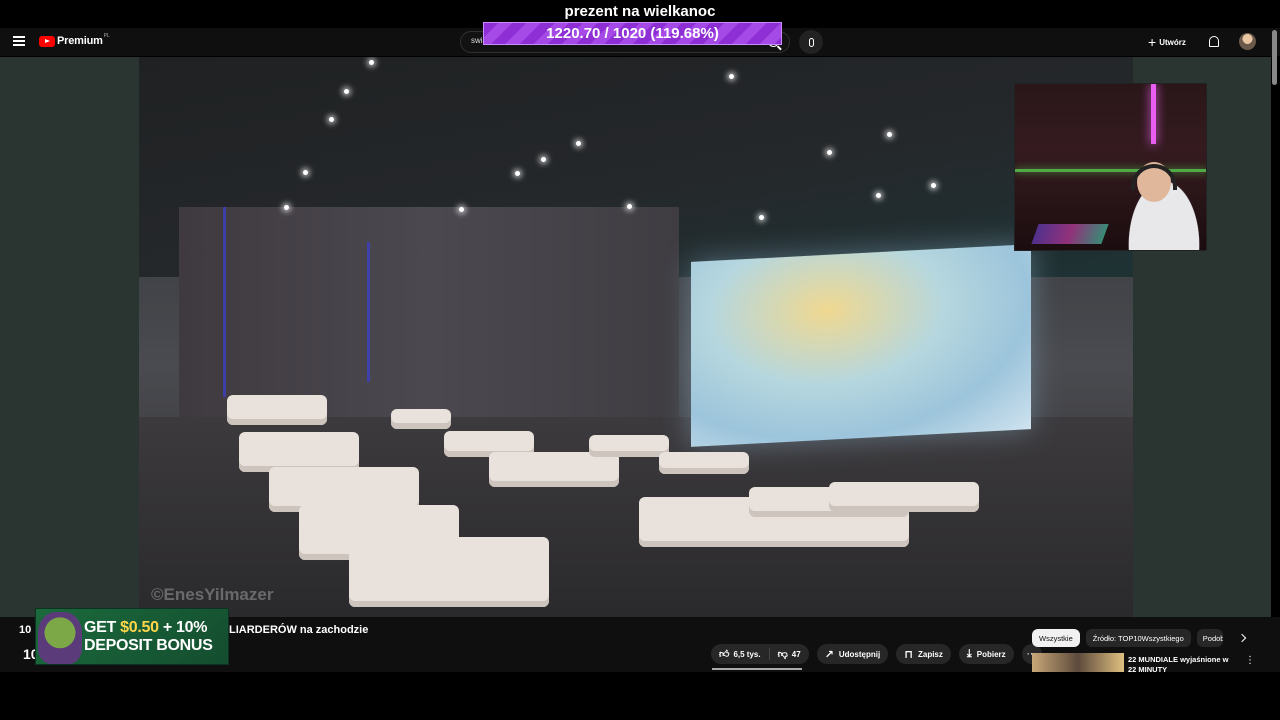  What do you see at coordinates (1172, 42) in the screenshot?
I see `create-label: Utwórz` at bounding box center [1172, 42].